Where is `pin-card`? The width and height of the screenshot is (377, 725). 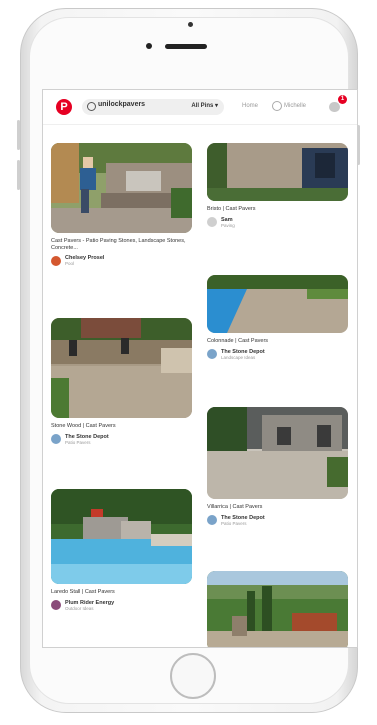
pin-card is located at coordinates (277, 609).